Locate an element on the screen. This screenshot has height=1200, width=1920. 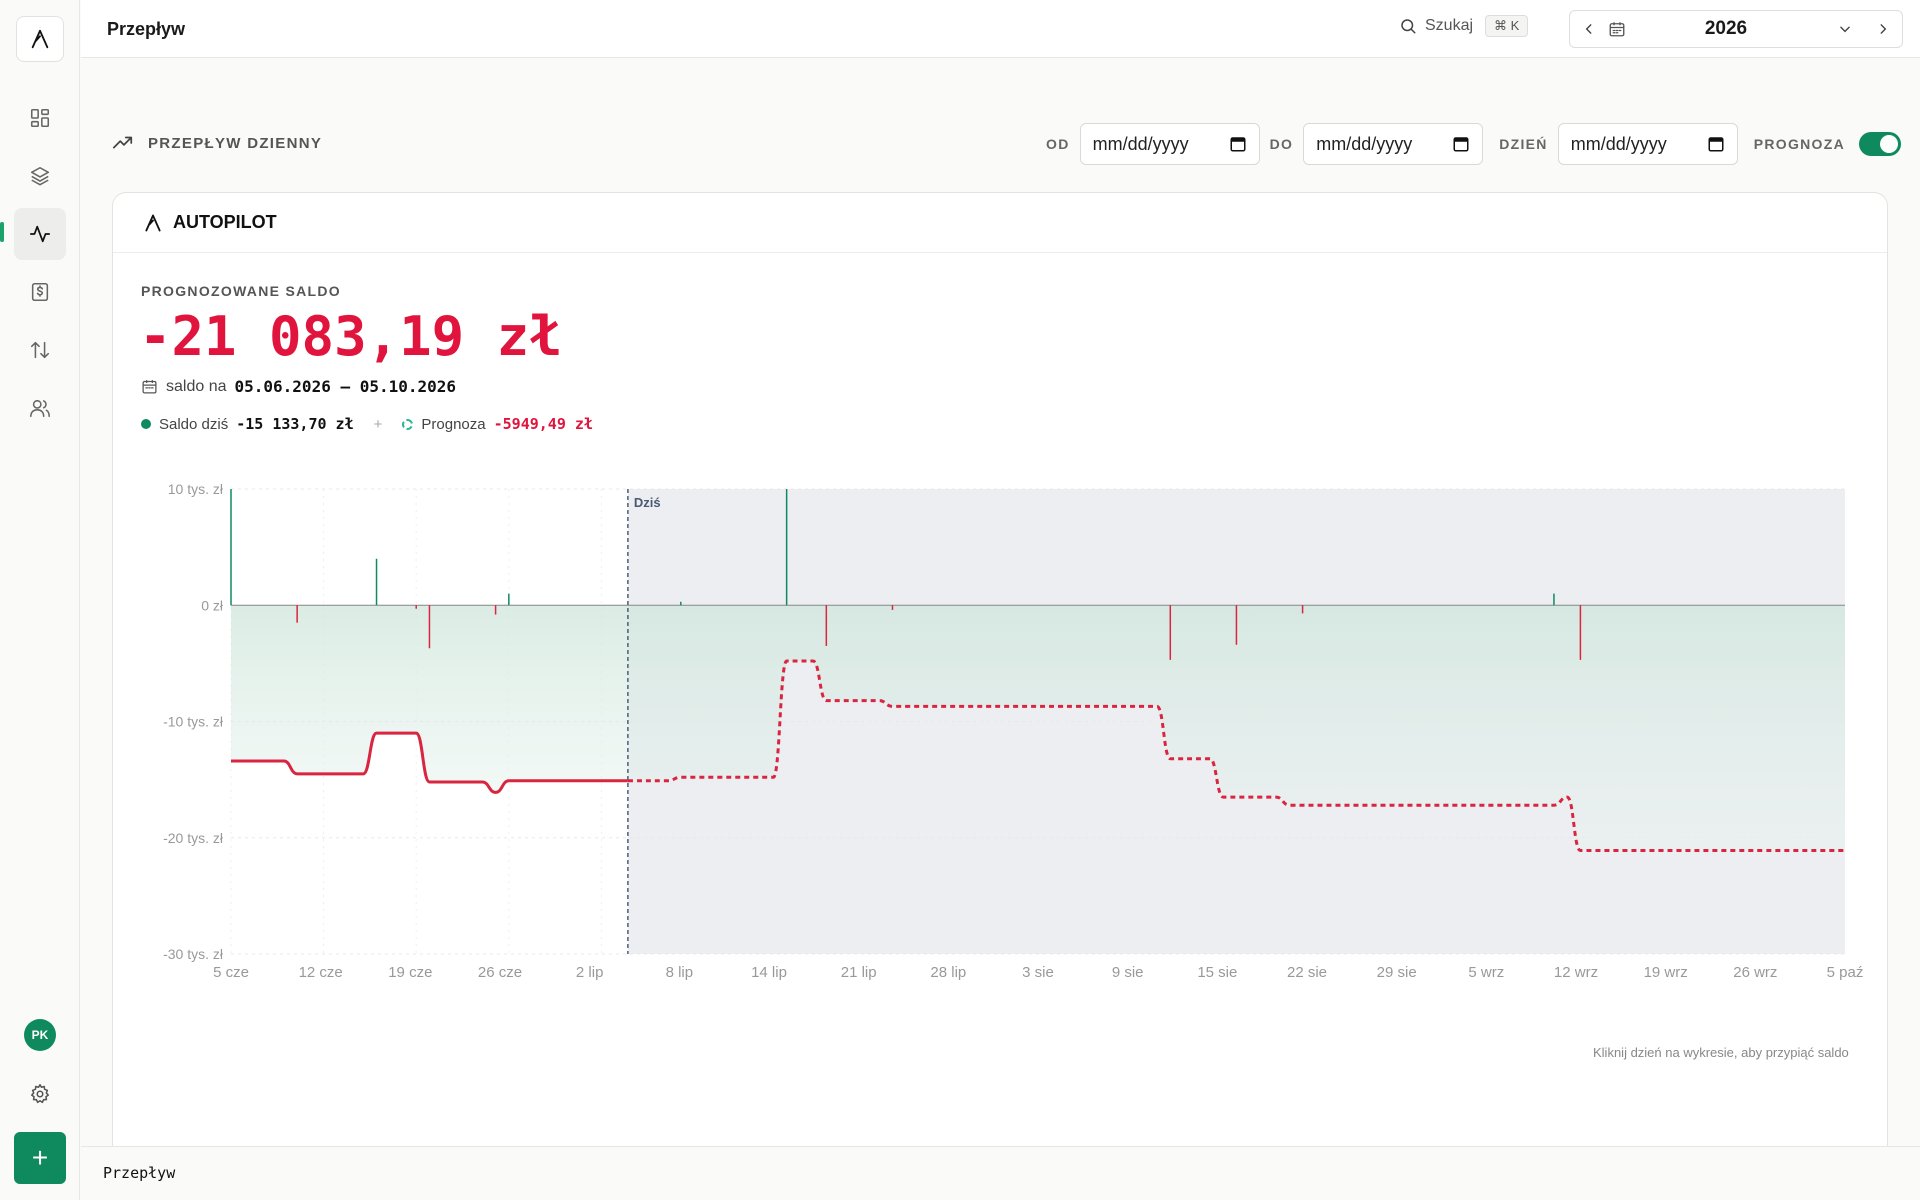
day-date-input: mm/dd/yyyy is located at coordinates (1647, 144).